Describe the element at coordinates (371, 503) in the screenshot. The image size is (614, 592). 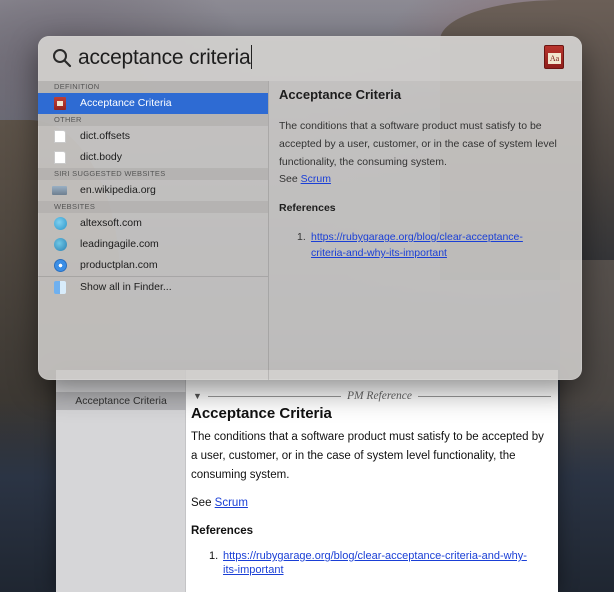
I see `see-also: See Scrum` at that location.